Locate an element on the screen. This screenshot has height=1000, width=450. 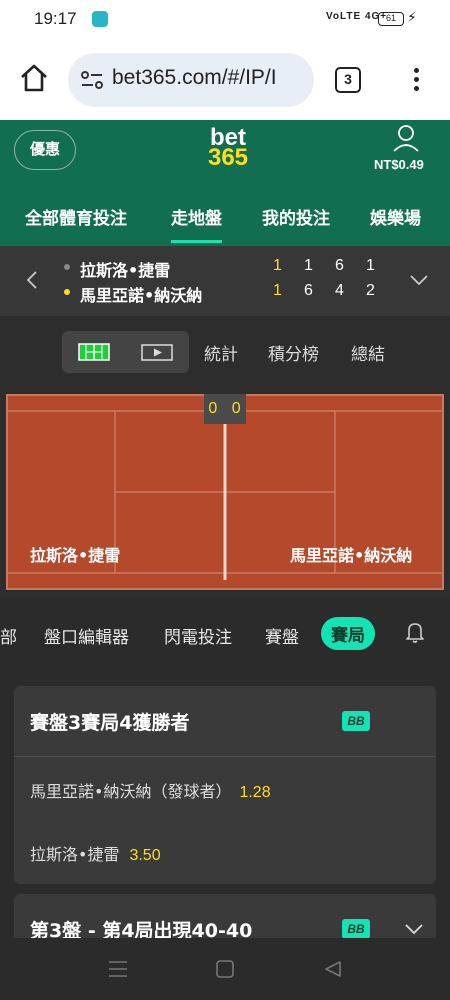
tab-set: 賽盤 is located at coordinates (282, 635).